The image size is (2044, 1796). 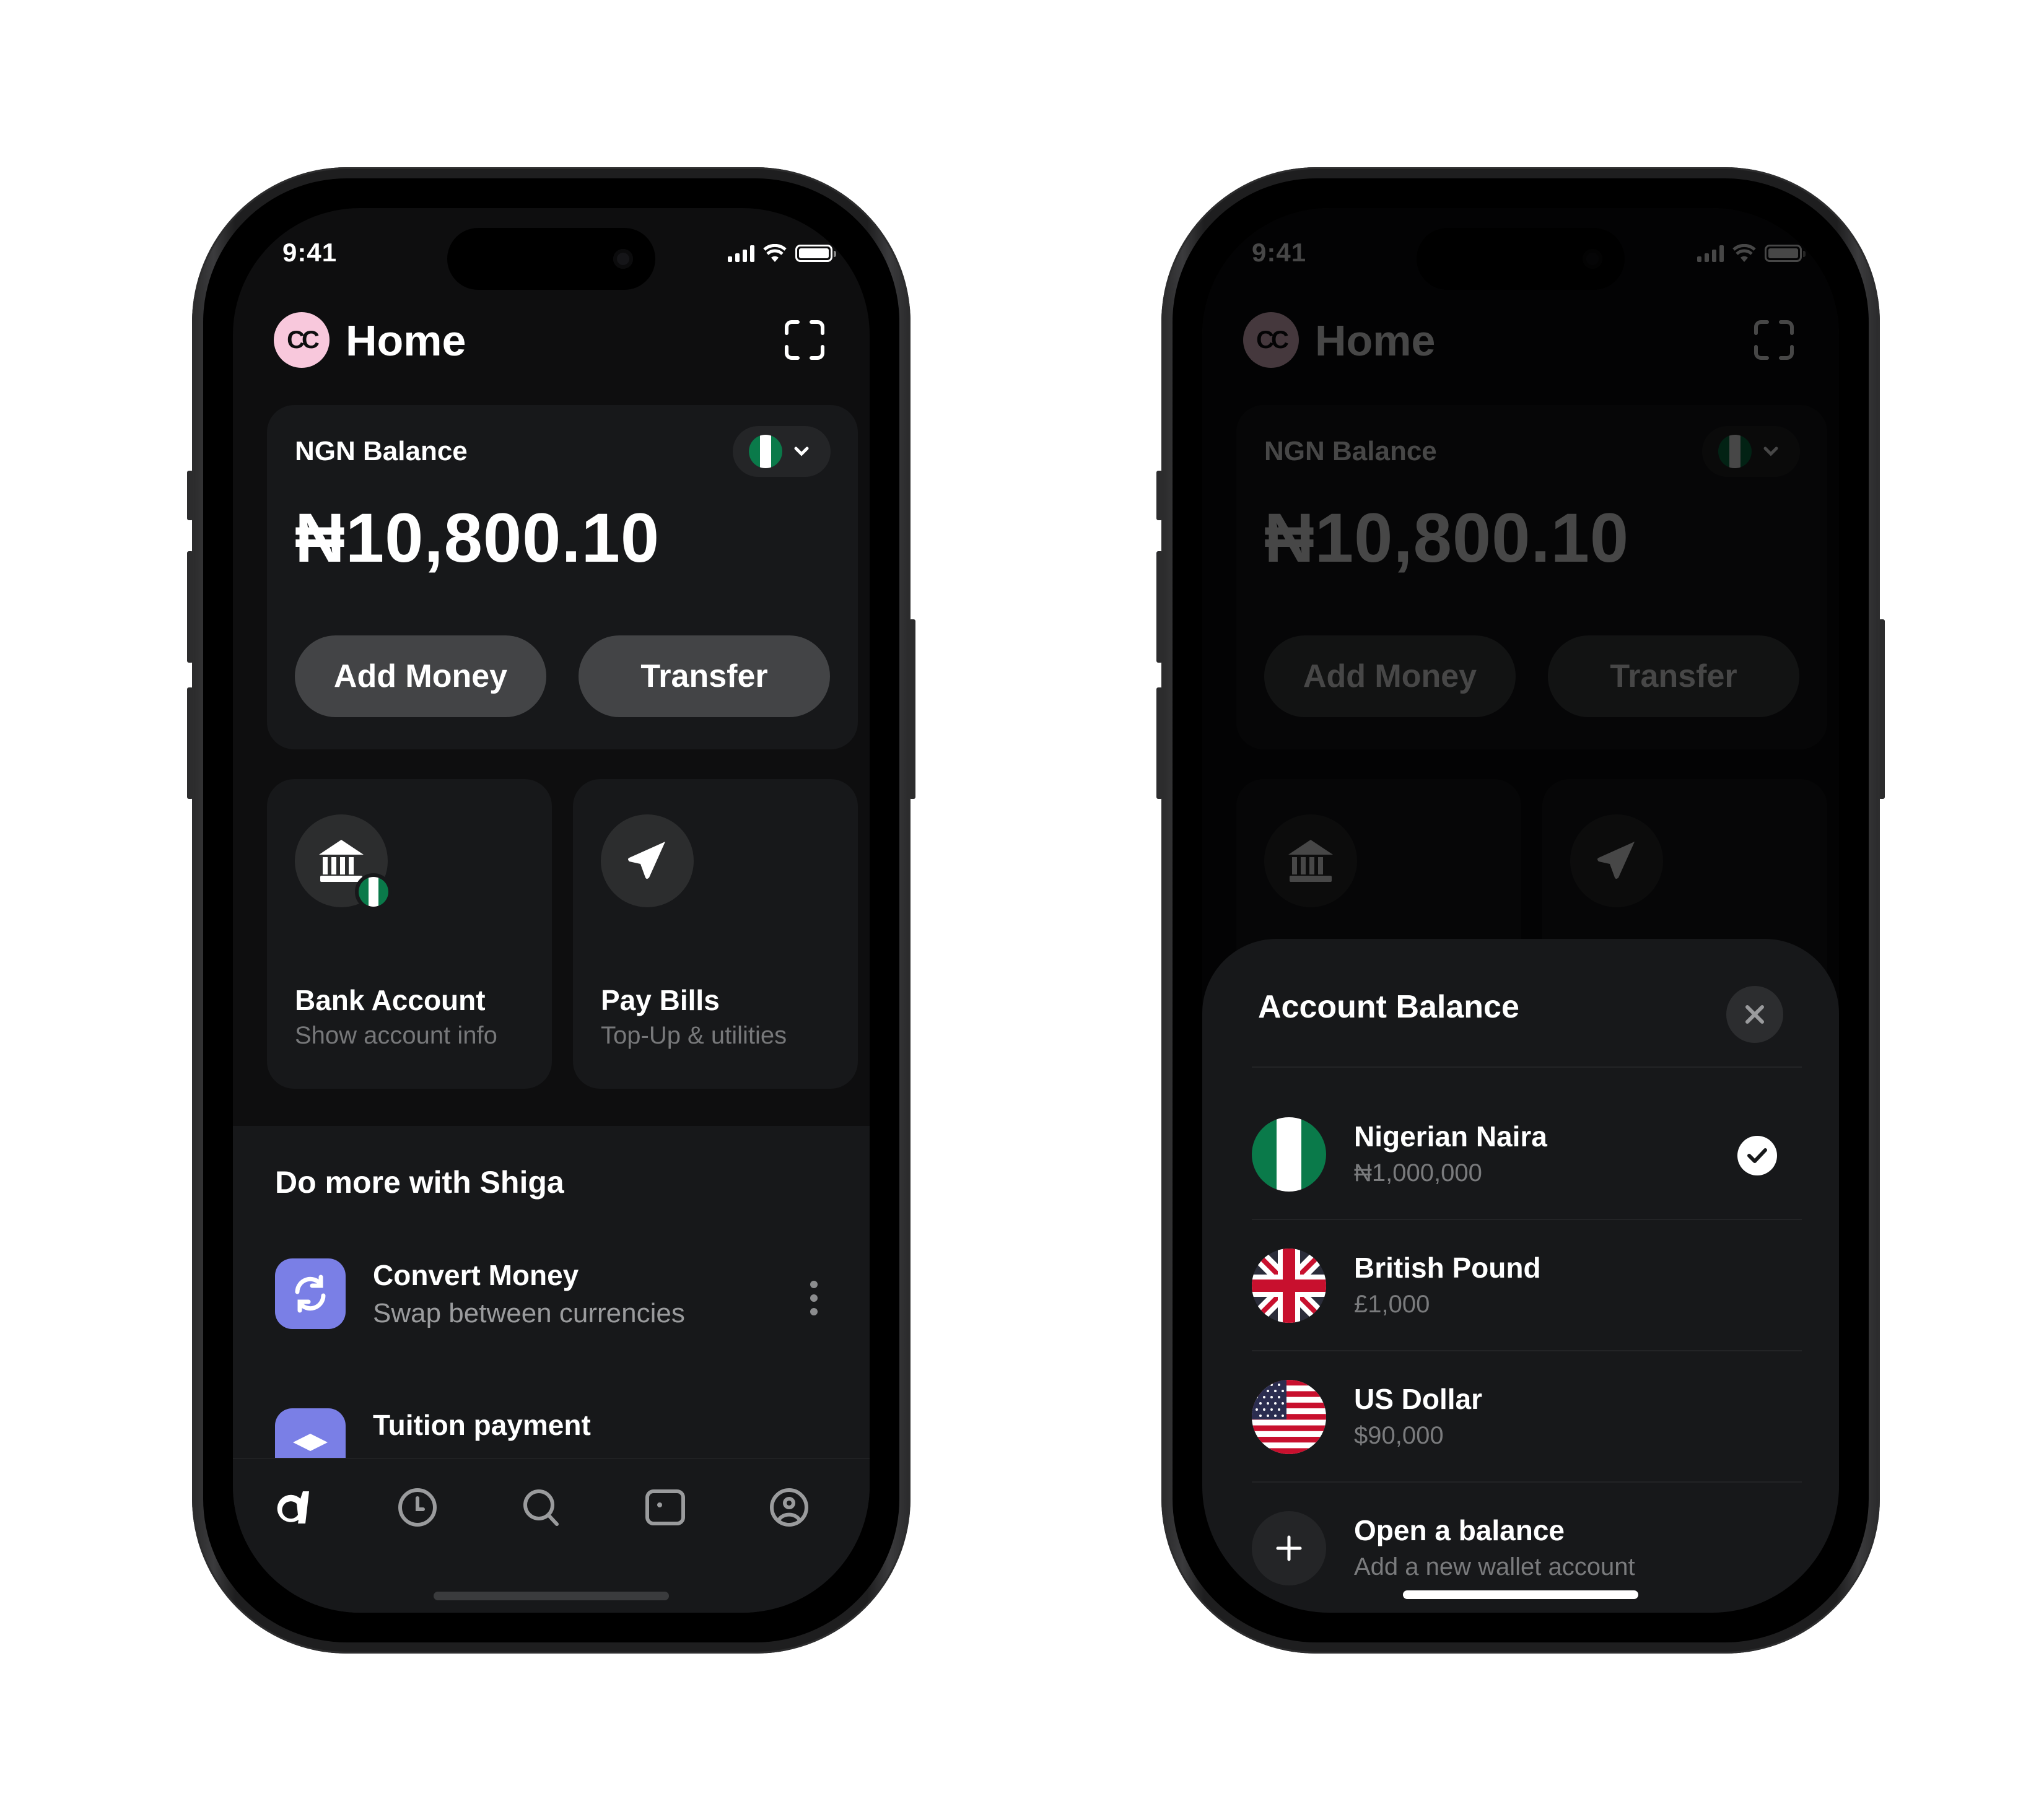 What do you see at coordinates (716, 934) in the screenshot?
I see `pay-bills-tile: Pay Bills Top-Up & utilities` at bounding box center [716, 934].